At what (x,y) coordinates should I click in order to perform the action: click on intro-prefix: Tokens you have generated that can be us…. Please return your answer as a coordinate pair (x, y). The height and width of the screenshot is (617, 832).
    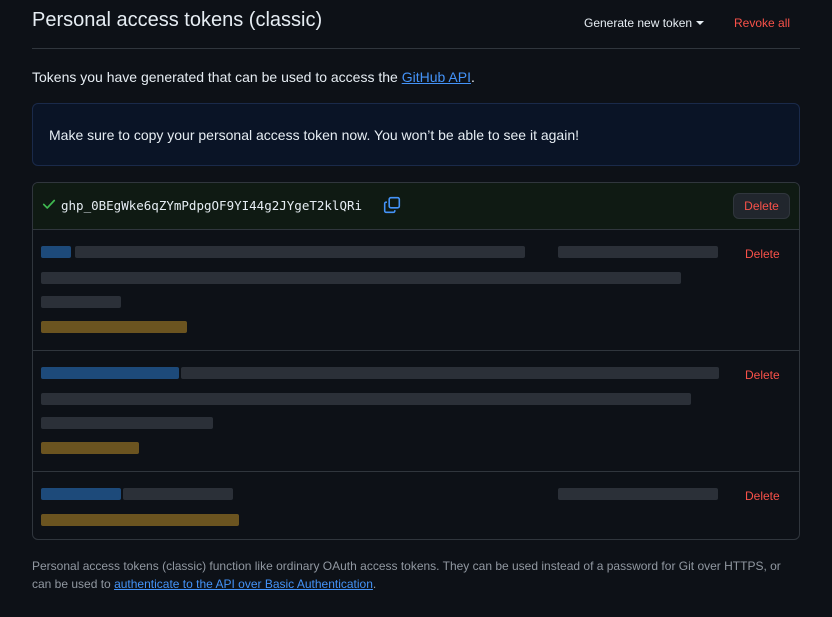
    Looking at the image, I should click on (217, 77).